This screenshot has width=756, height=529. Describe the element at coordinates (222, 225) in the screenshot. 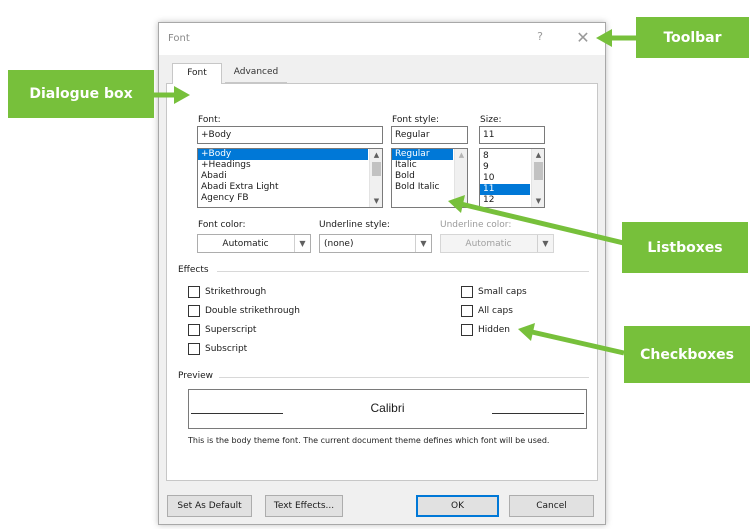

I see `font-color-label: Font color:` at that location.